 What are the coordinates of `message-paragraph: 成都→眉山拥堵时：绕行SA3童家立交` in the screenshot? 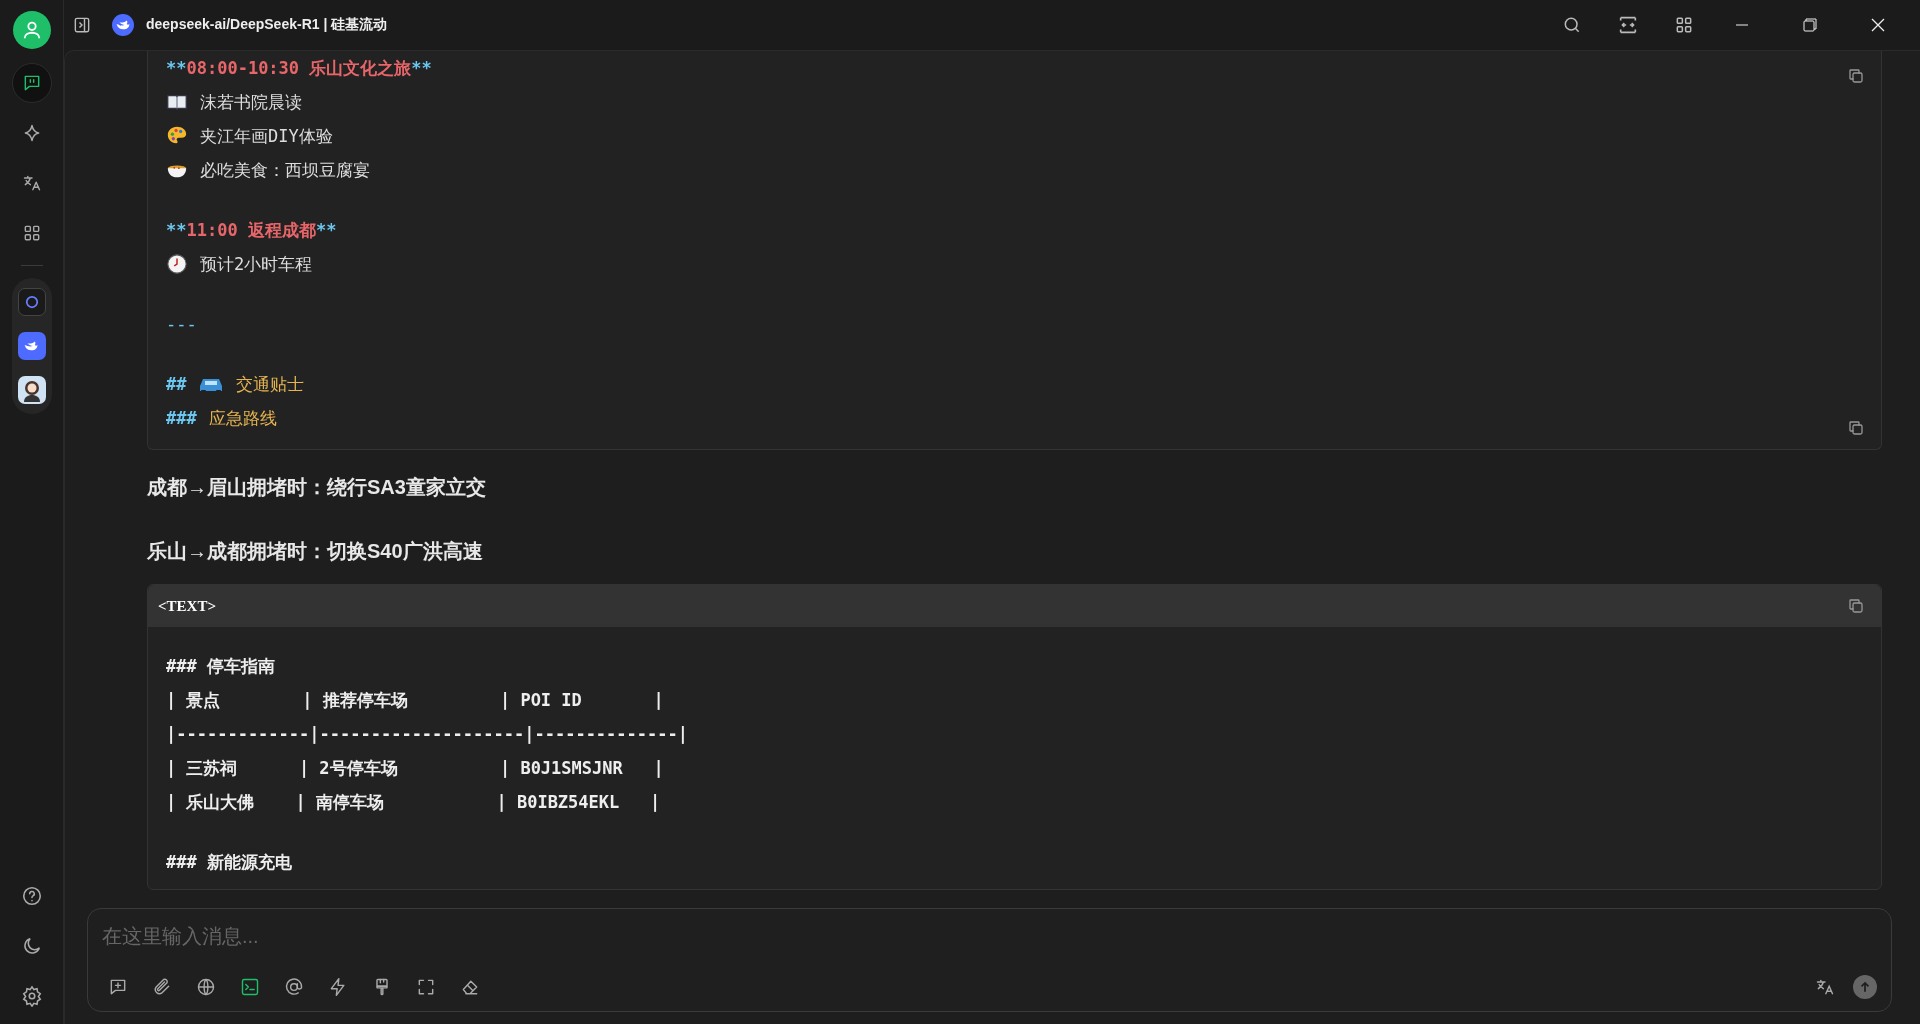 It's located at (317, 487).